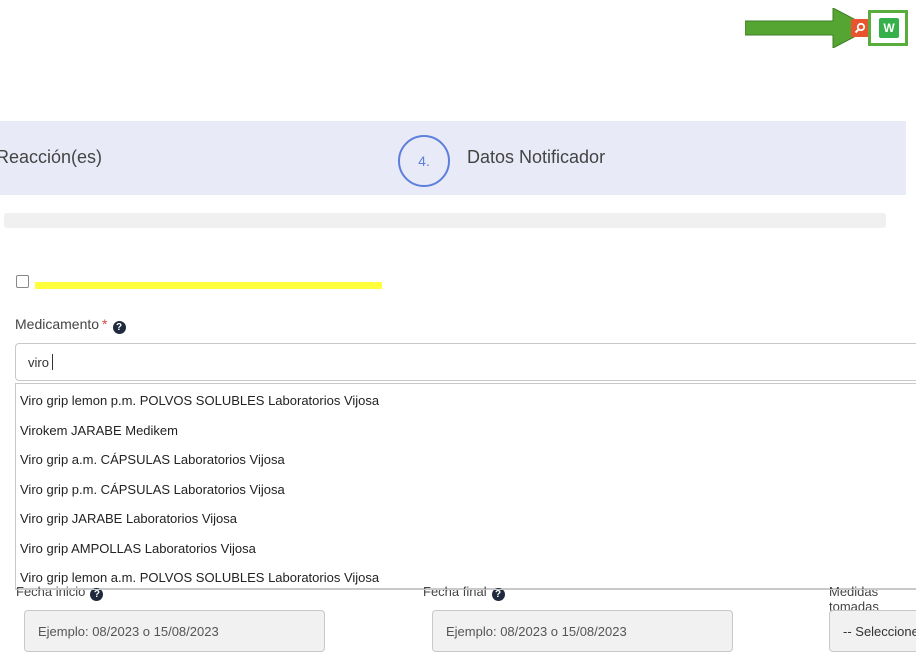 The image size is (916, 652). What do you see at coordinates (466, 519) in the screenshot?
I see `autocomplete-option: Viro grip JARABE Laboratorios Vijosa` at bounding box center [466, 519].